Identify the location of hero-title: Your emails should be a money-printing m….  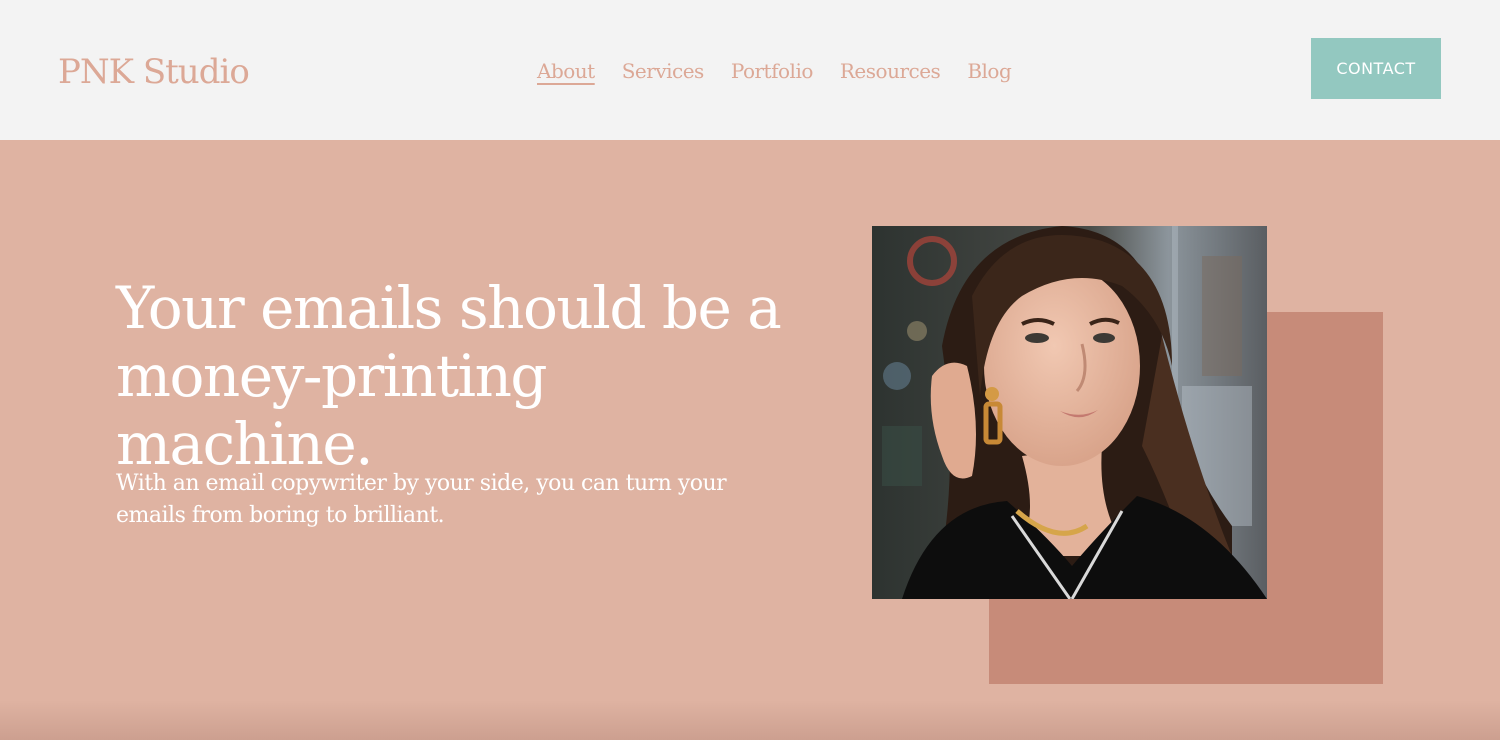
(456, 376).